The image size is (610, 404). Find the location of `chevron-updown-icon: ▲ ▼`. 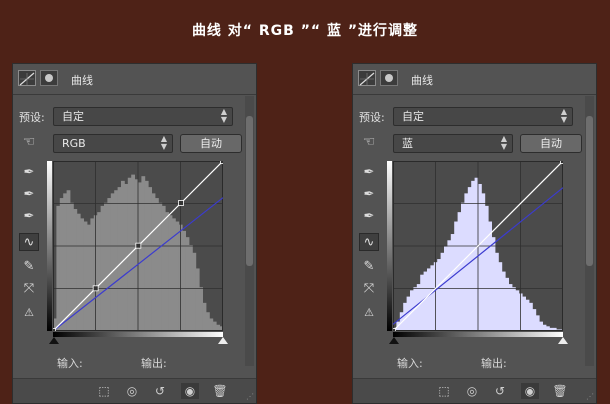

chevron-updown-icon: ▲ ▼ is located at coordinates (163, 142).